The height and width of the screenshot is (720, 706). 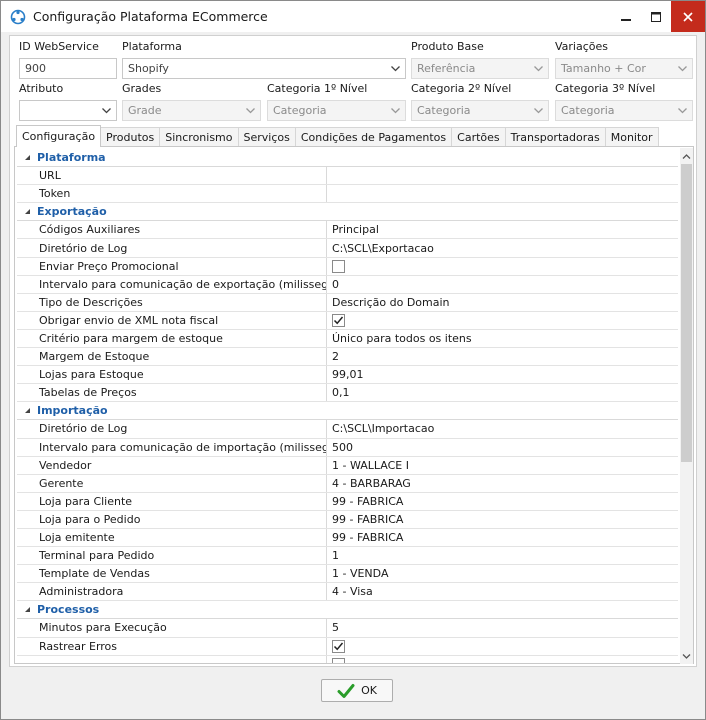 What do you see at coordinates (502, 356) in the screenshot?
I see `property-value: 2` at bounding box center [502, 356].